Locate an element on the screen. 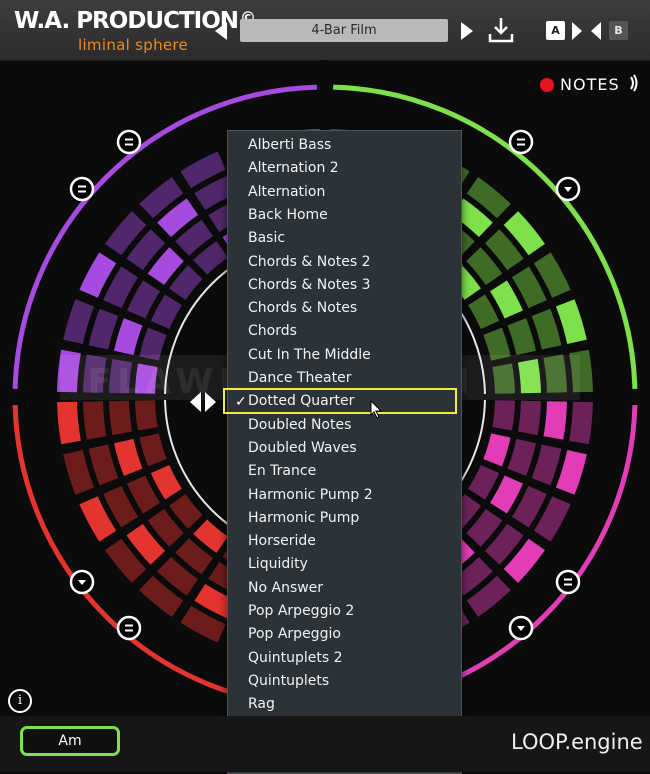 Image resolution: width=650 pixels, height=774 pixels. key-value: Am is located at coordinates (70, 741).